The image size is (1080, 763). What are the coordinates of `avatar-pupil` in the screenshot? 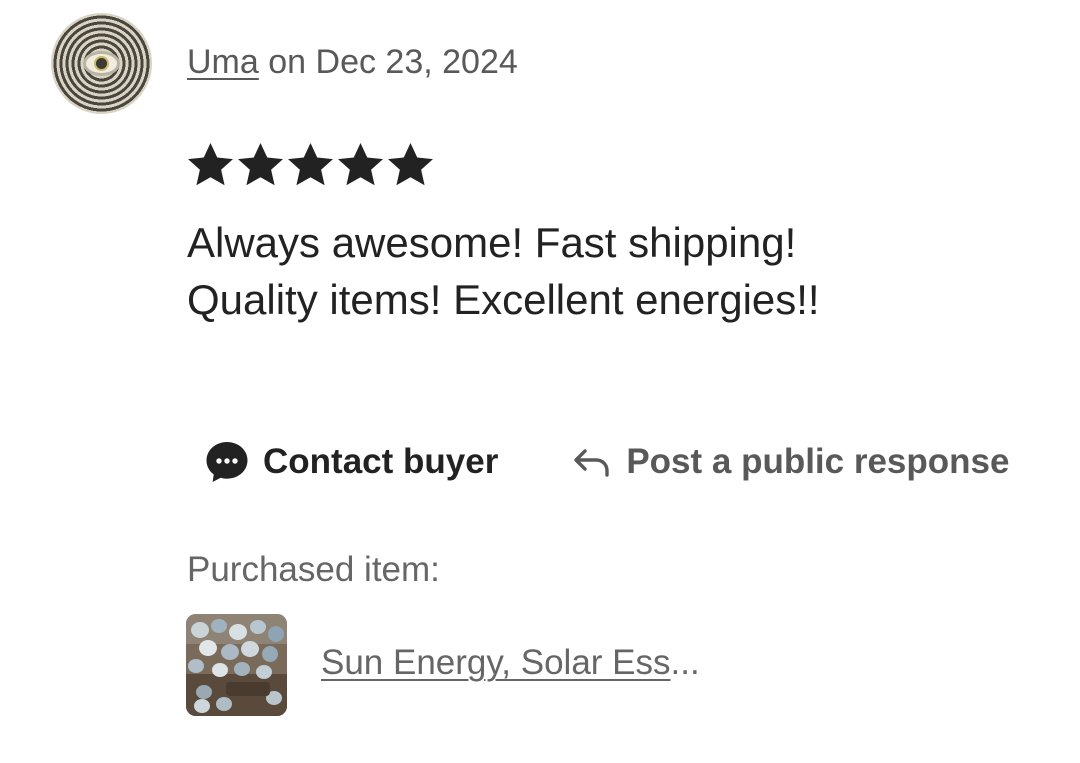 It's located at (101, 63).